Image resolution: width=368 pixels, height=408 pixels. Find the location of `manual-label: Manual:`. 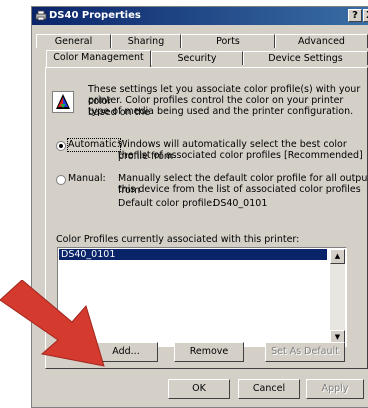

manual-label: Manual: is located at coordinates (87, 179).